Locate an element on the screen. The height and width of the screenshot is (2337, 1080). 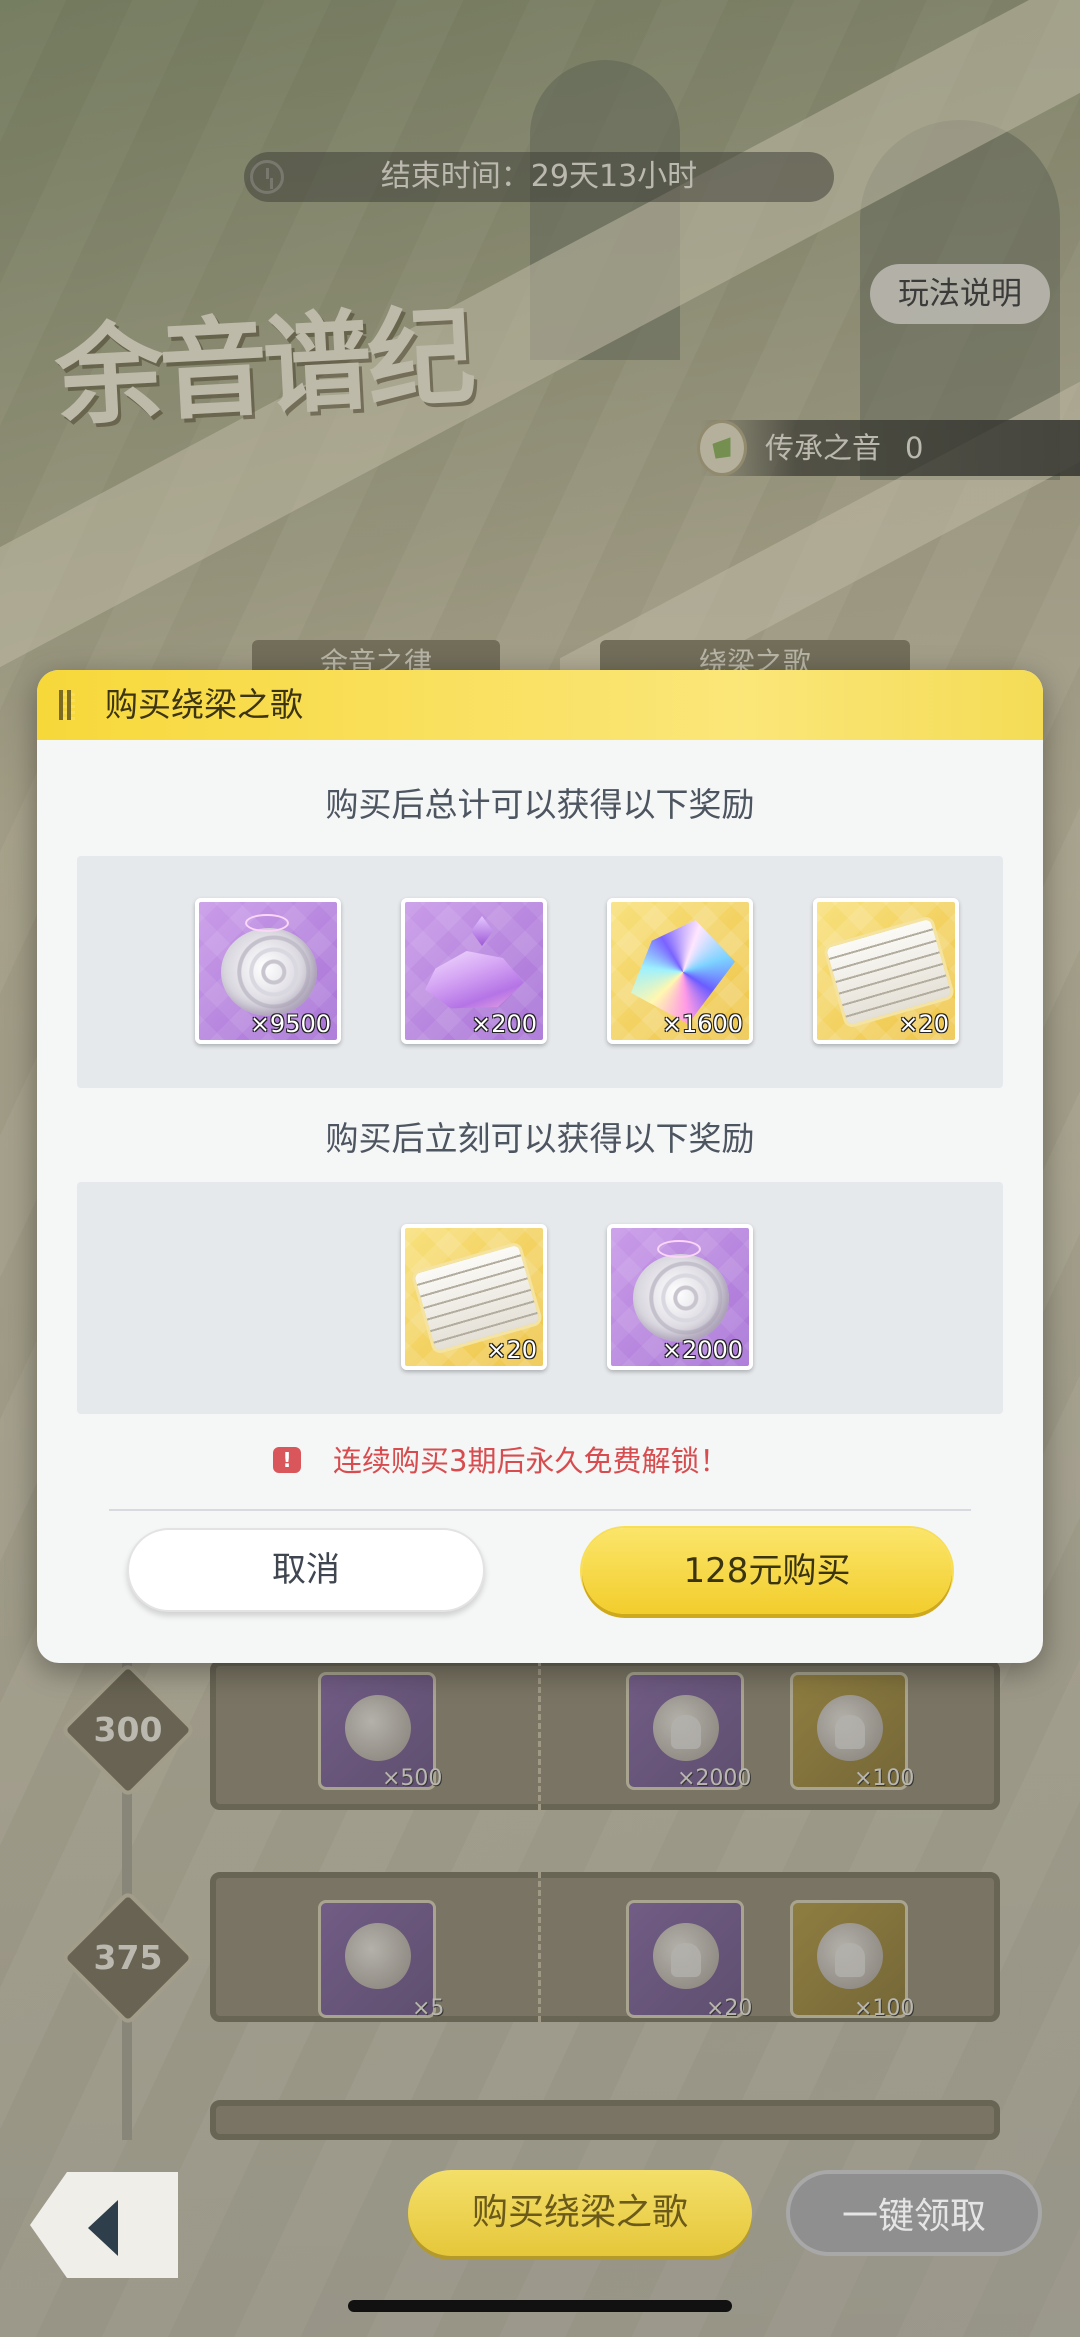
notice-text: 连续购买3期后永久免费解锁！ is located at coordinates (531, 1461).